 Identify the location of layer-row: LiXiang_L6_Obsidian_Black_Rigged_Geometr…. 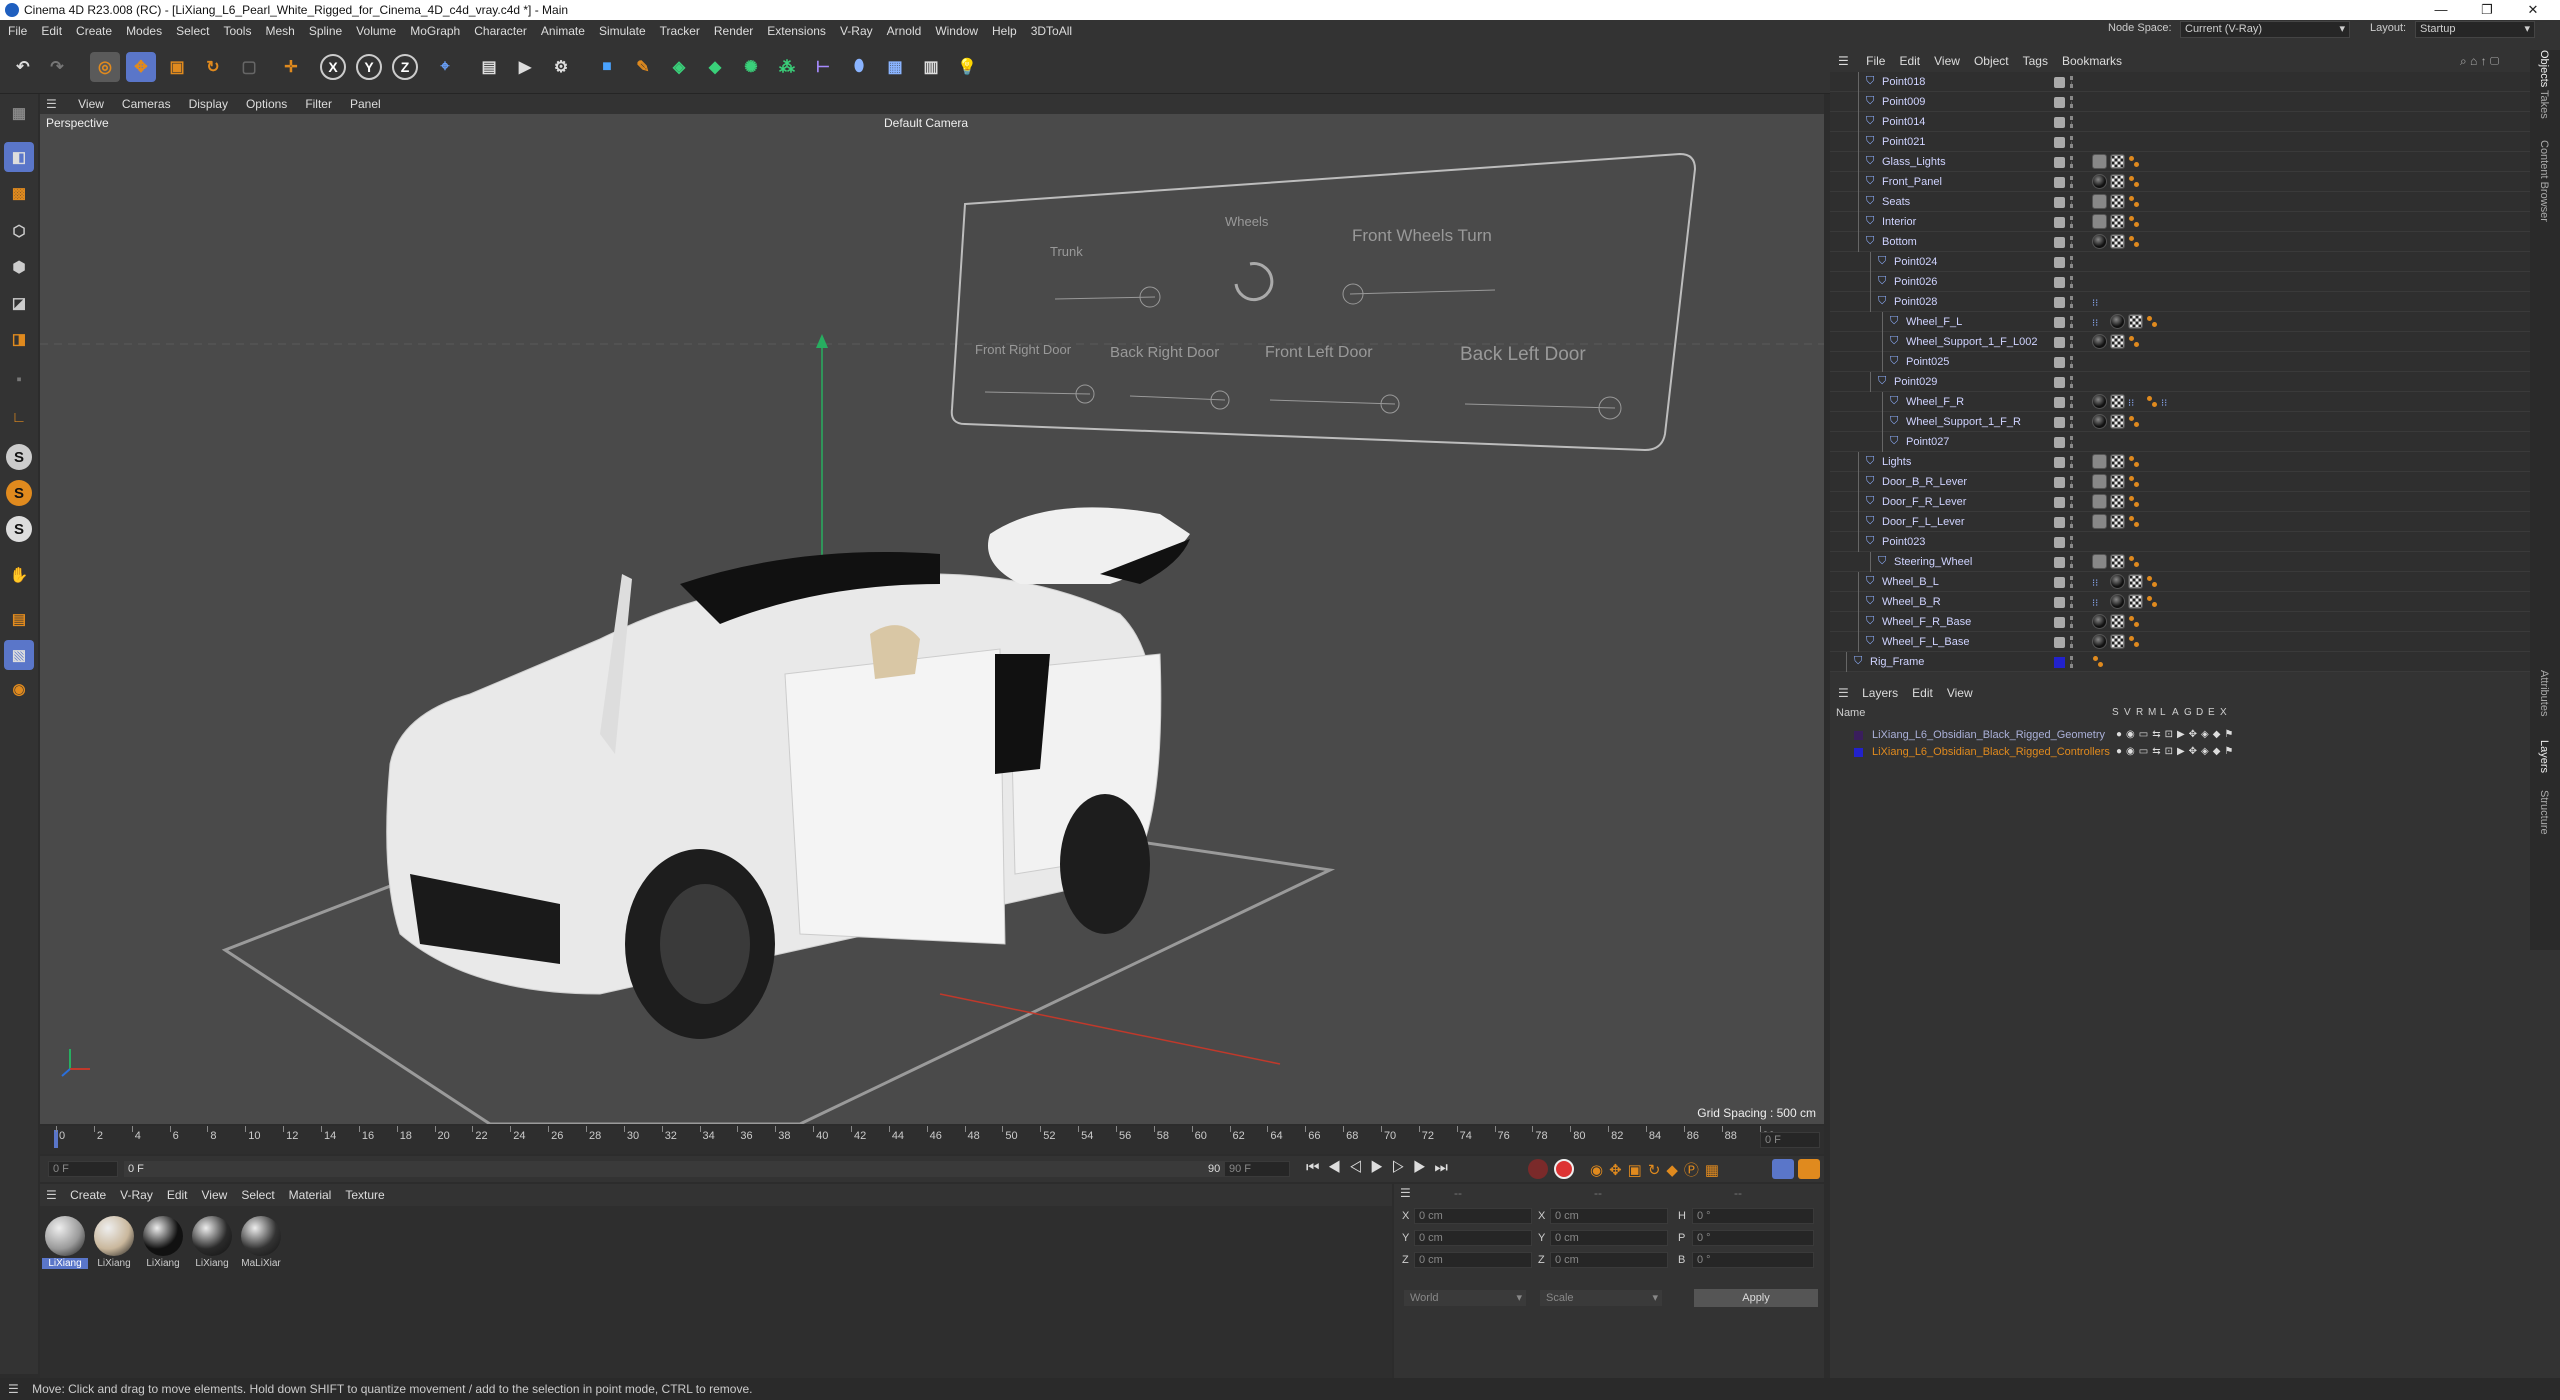
(2180, 735).